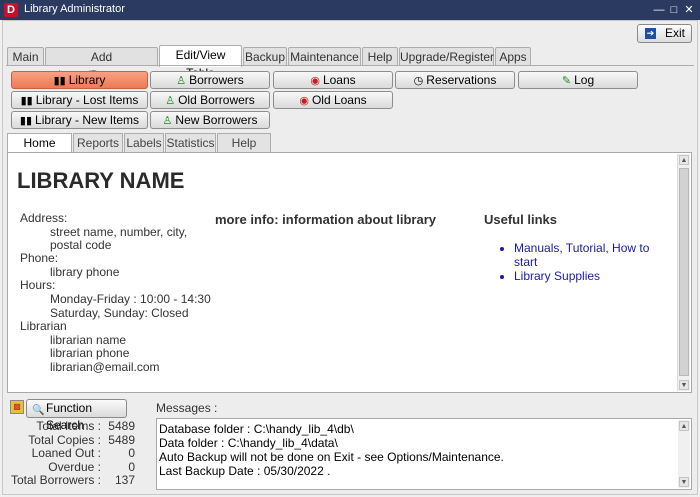  I want to click on log-button: ✎ Log, so click(578, 80).